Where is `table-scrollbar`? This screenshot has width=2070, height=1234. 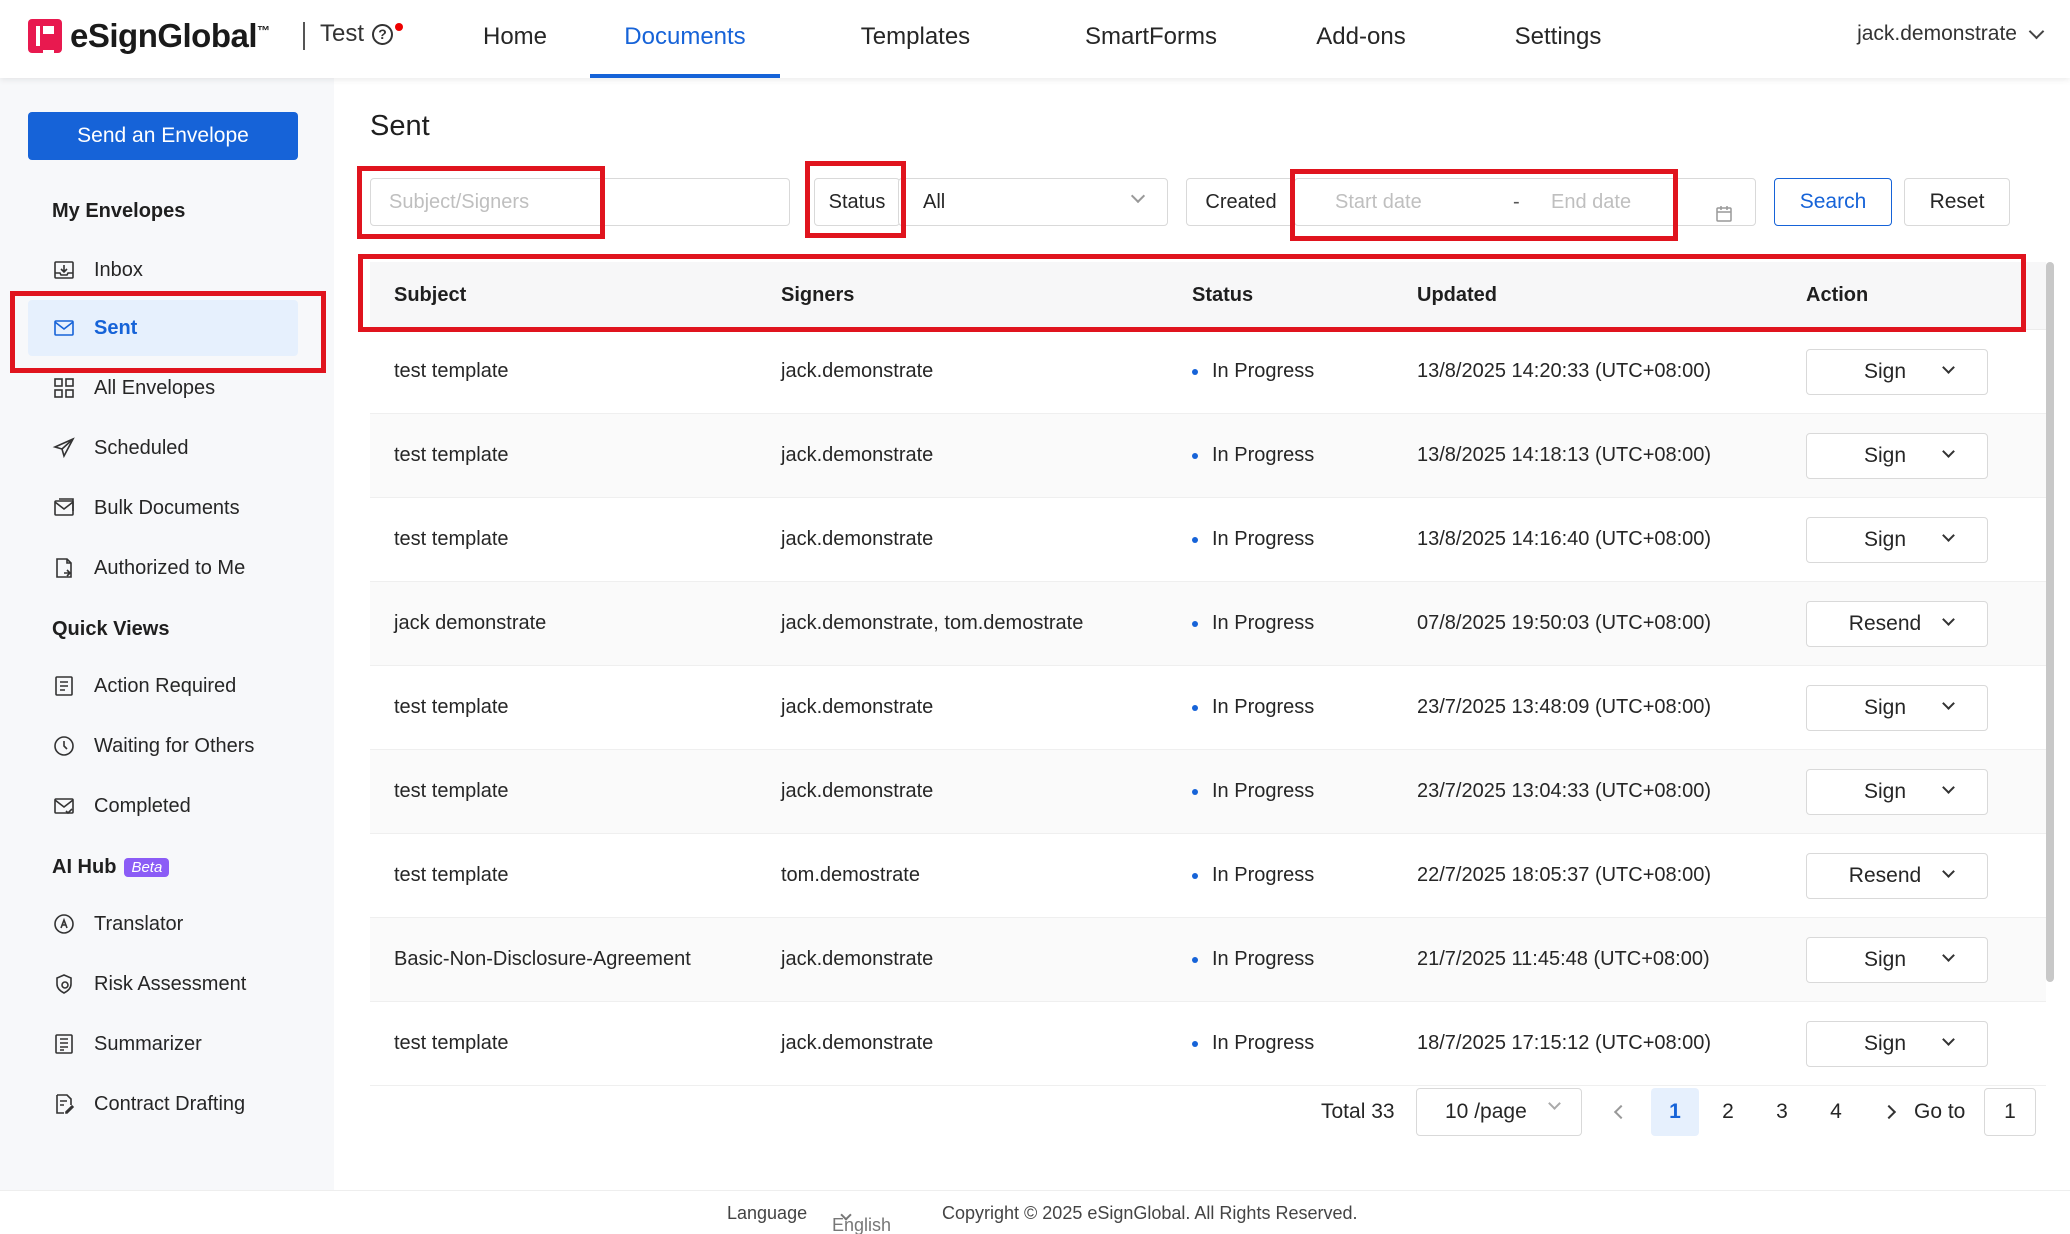
table-scrollbar is located at coordinates (2050, 622).